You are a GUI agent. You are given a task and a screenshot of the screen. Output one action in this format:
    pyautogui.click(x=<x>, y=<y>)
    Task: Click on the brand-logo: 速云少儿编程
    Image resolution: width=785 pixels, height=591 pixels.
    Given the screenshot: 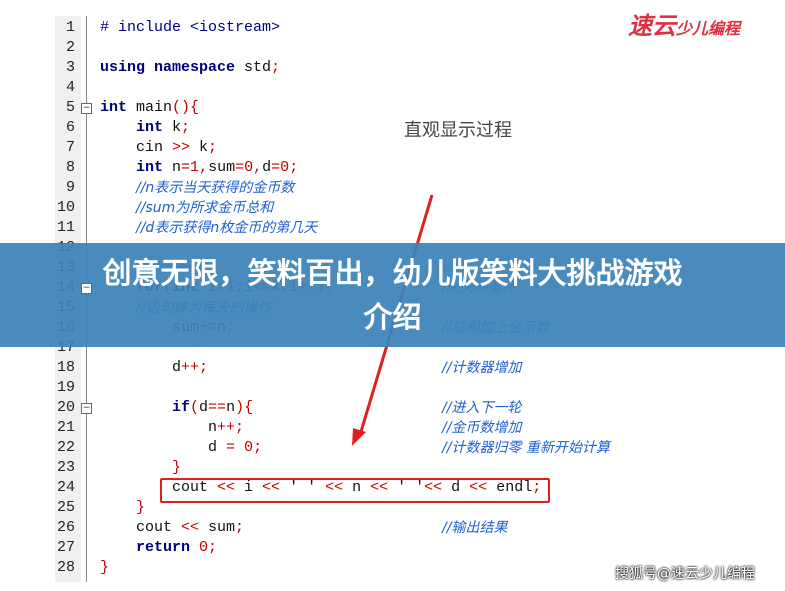 What is the action you would take?
    pyautogui.click(x=684, y=25)
    